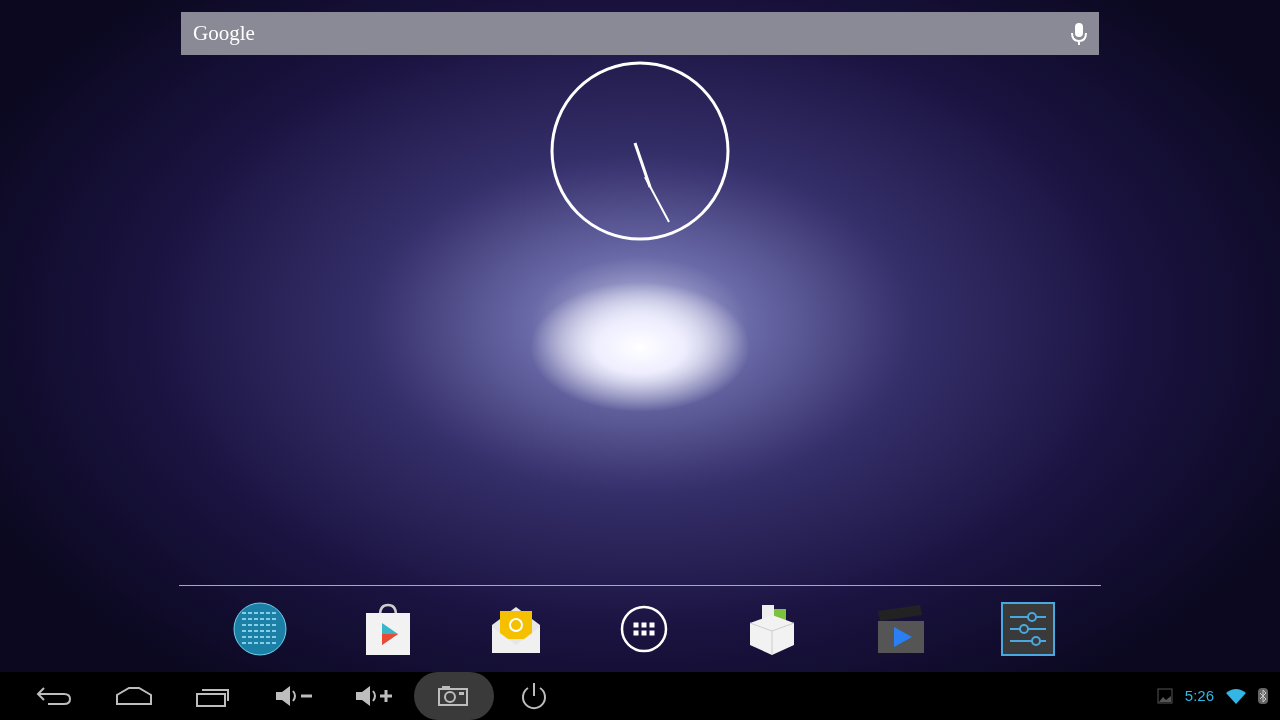 The height and width of the screenshot is (720, 1280). I want to click on search-bar: Google, so click(640, 33).